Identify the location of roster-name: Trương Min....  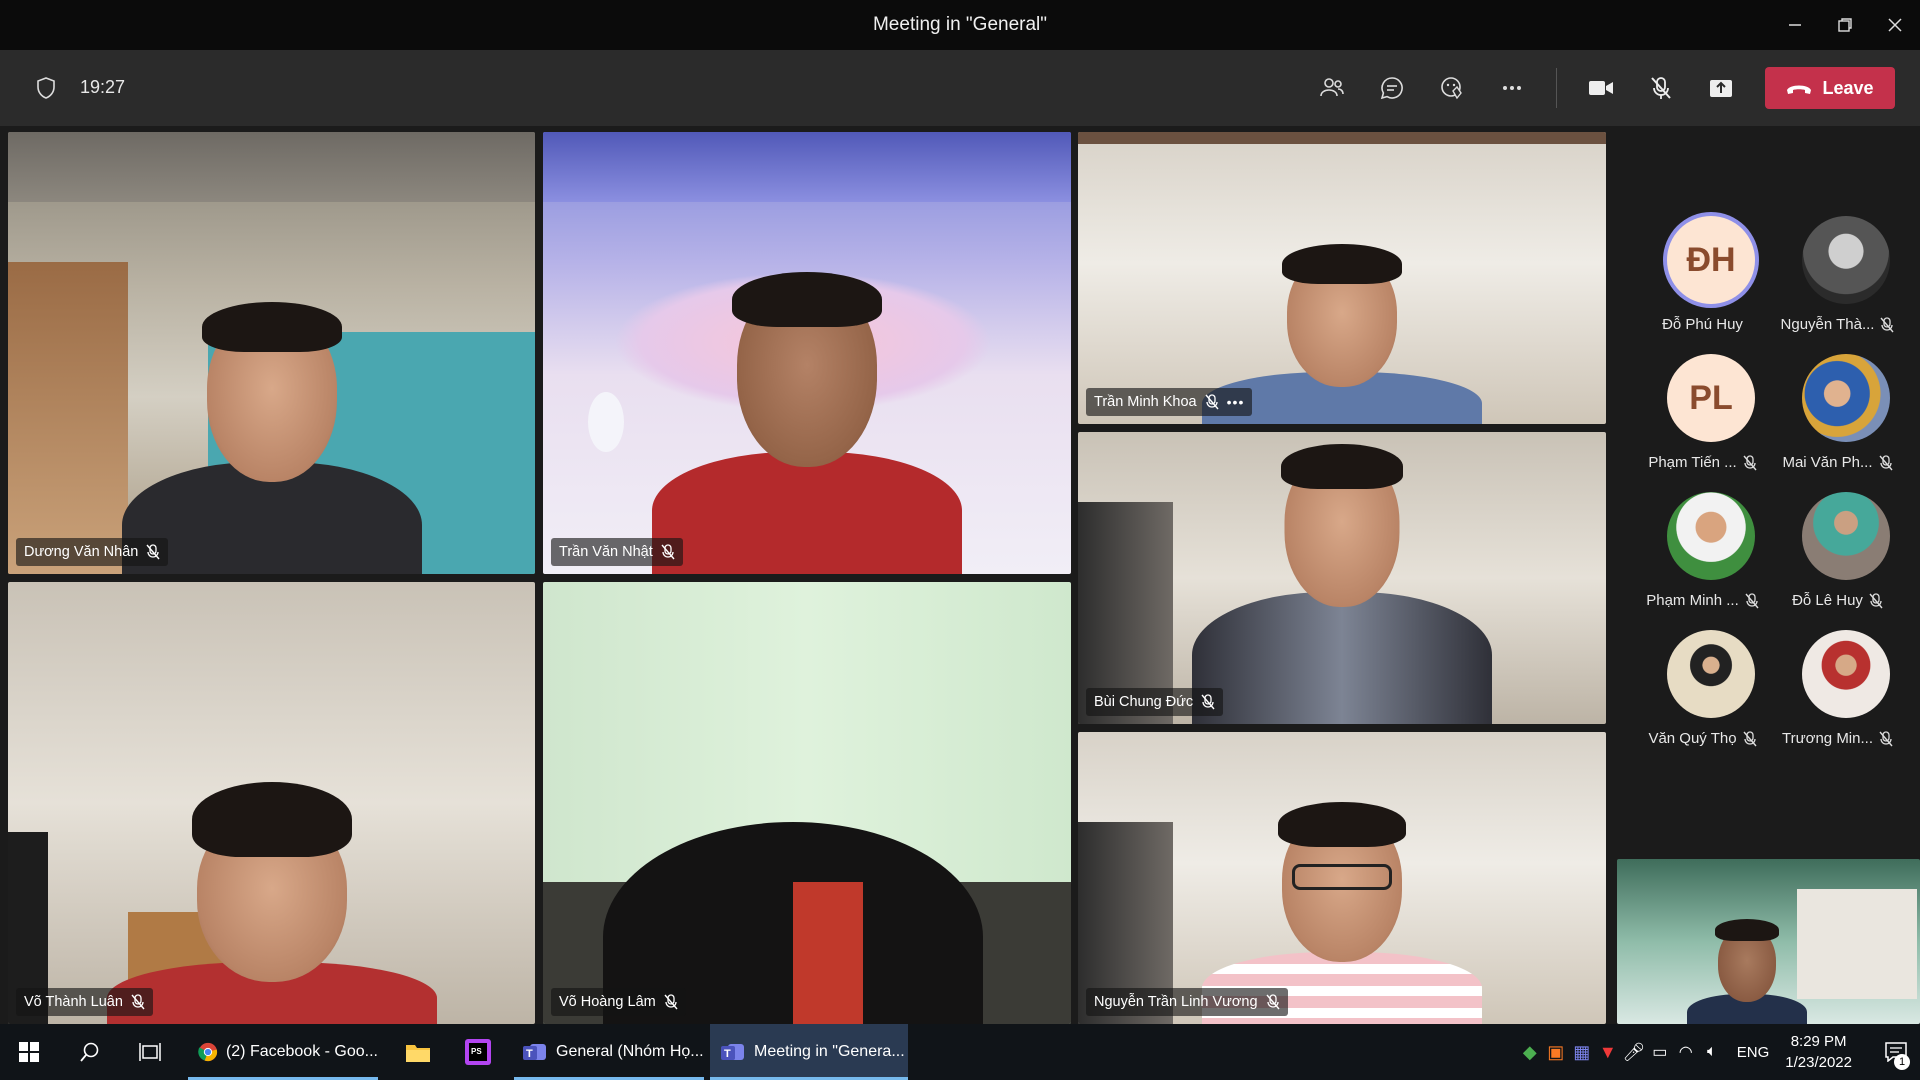
(1827, 738).